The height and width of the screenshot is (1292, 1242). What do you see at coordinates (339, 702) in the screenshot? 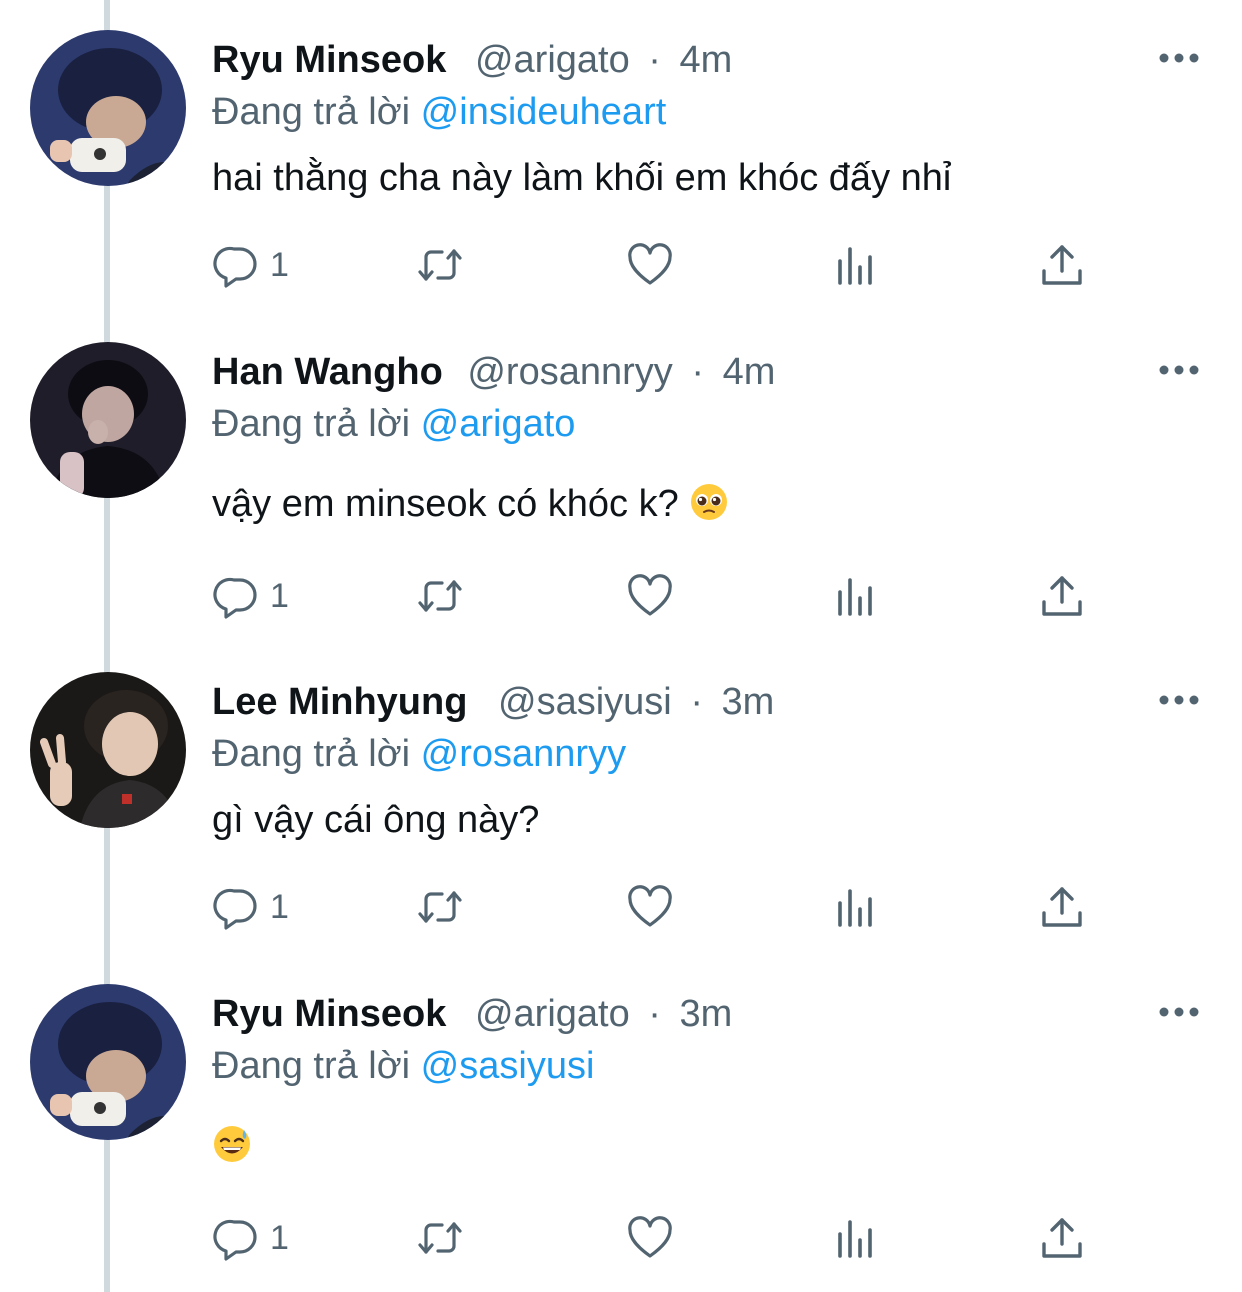
I see `display-name: Lee Minhyung` at bounding box center [339, 702].